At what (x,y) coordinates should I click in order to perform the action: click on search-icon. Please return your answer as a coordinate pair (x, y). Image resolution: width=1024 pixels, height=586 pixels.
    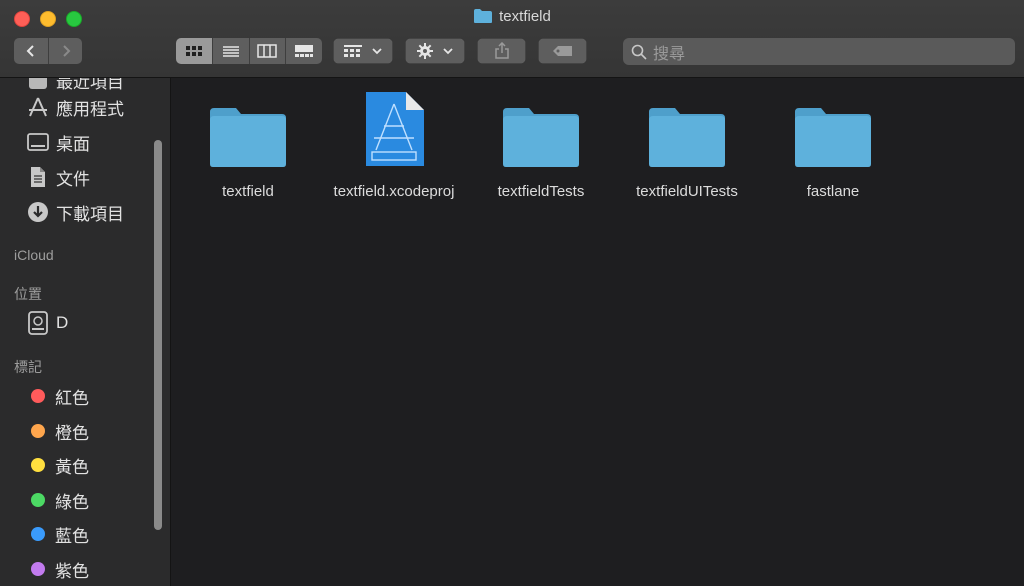
    Looking at the image, I should click on (639, 52).